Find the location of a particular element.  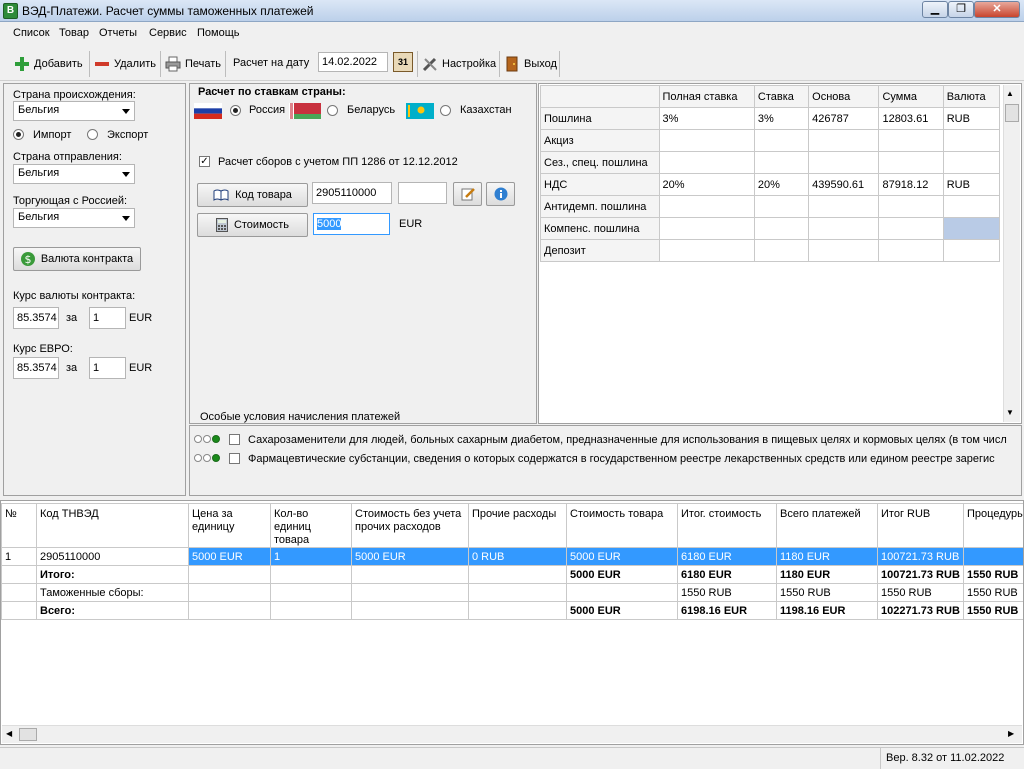

add-button: Добавить is located at coordinates (48, 64).